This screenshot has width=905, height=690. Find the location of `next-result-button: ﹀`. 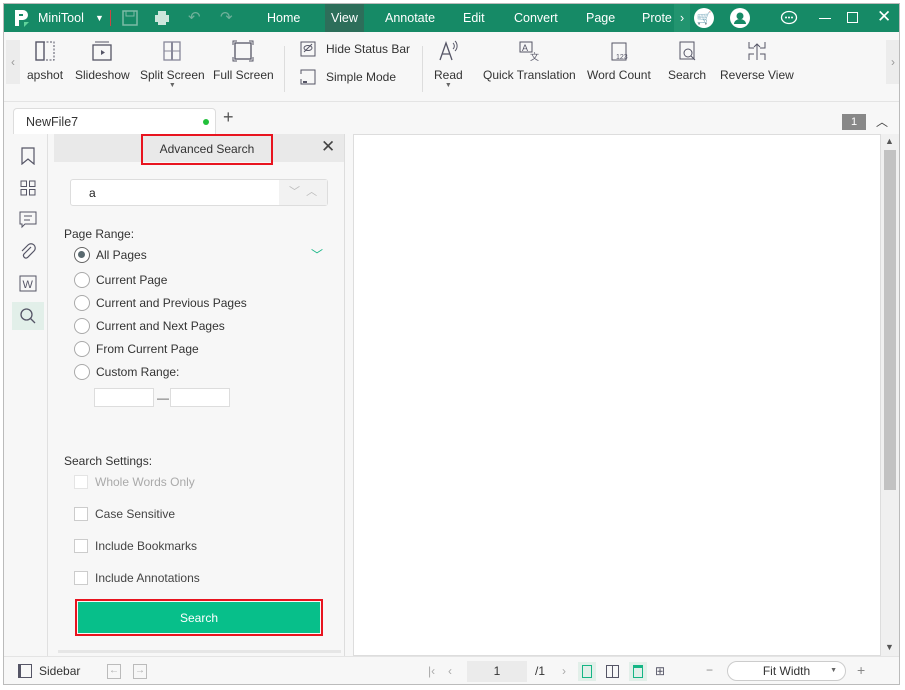

next-result-button: ﹀ is located at coordinates (294, 192).